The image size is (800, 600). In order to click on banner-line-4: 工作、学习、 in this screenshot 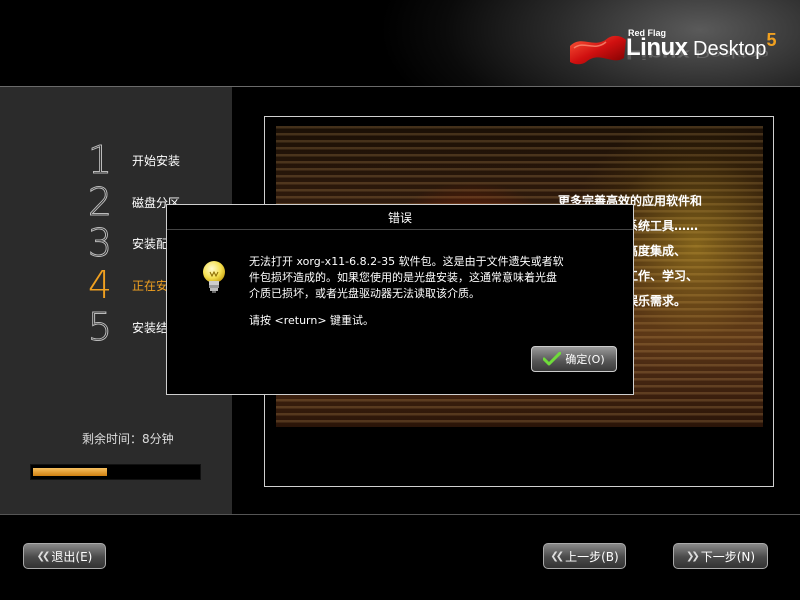, I will do `click(662, 276)`.